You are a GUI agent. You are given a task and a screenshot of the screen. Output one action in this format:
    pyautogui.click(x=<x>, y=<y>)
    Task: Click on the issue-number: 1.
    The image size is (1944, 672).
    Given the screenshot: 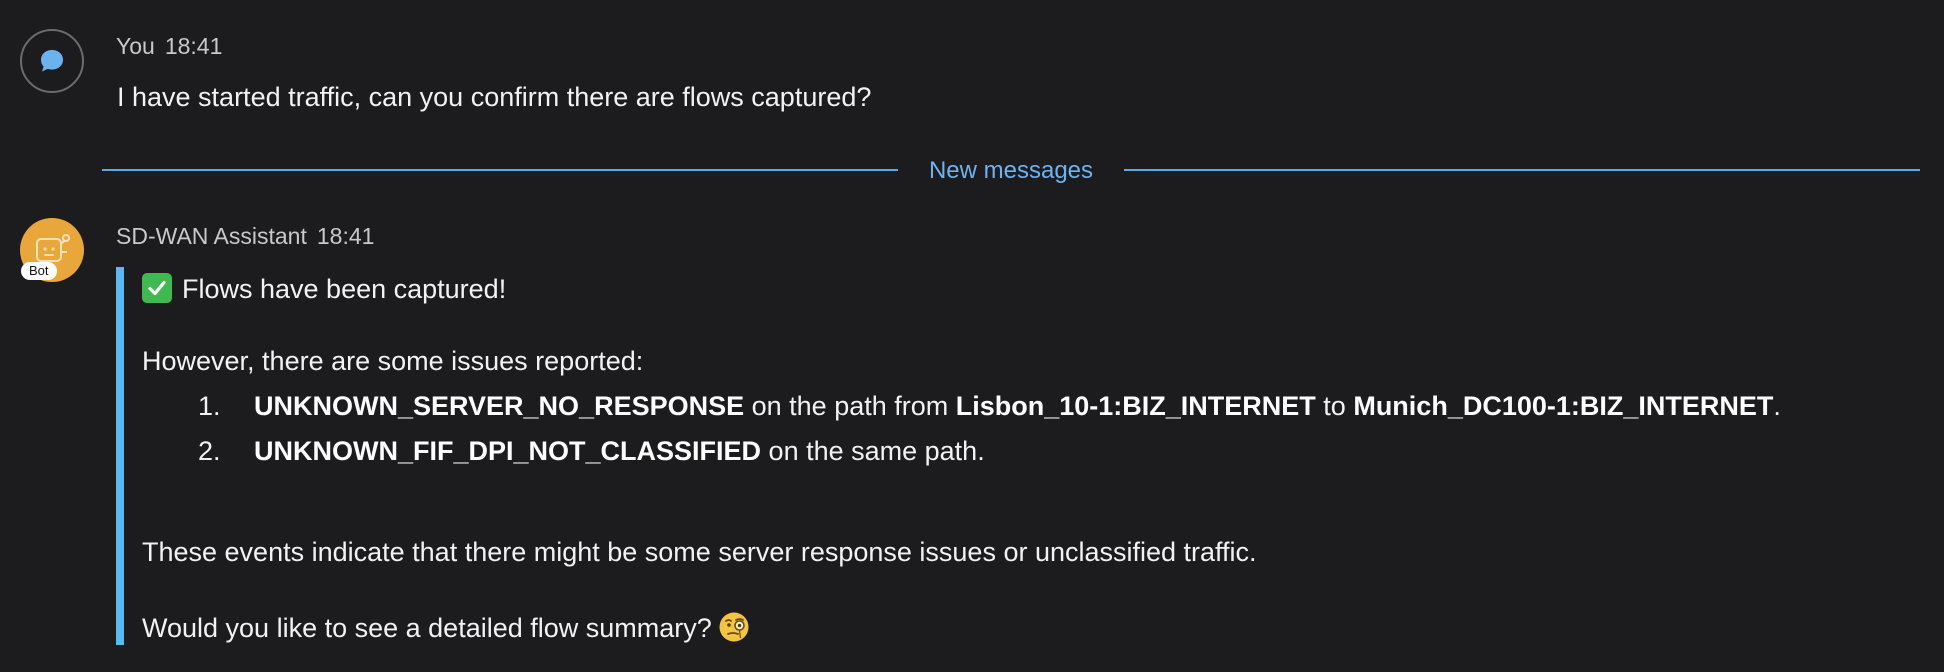 What is the action you would take?
    pyautogui.click(x=209, y=406)
    